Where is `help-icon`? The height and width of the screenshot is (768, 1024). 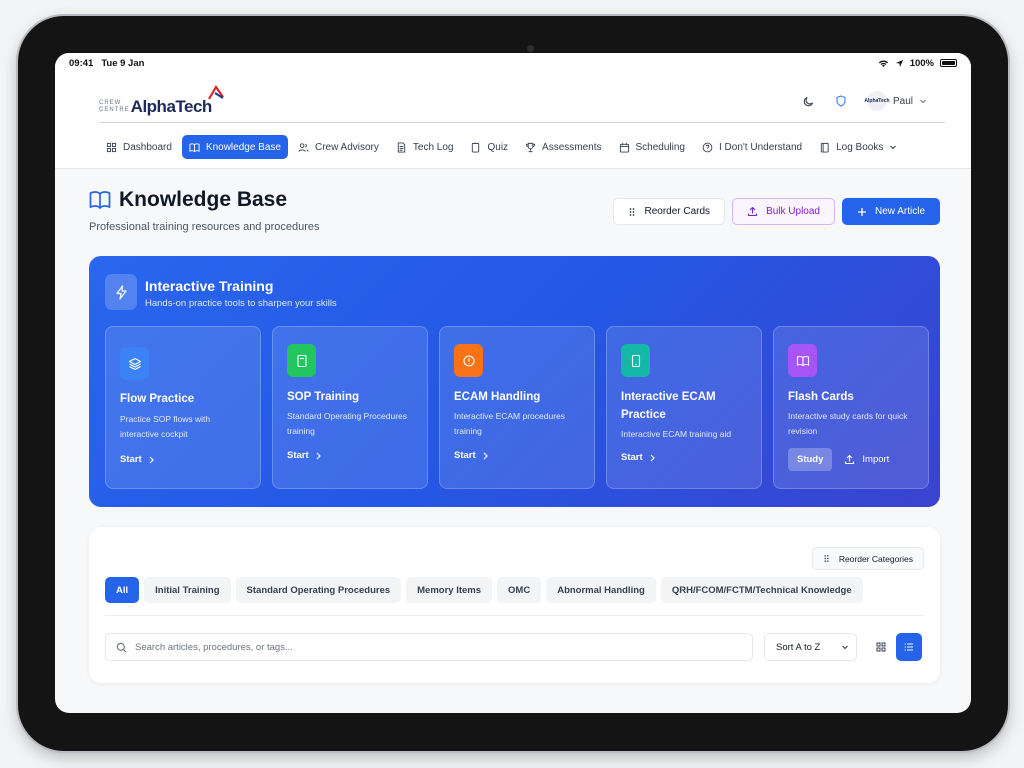 help-icon is located at coordinates (707, 147).